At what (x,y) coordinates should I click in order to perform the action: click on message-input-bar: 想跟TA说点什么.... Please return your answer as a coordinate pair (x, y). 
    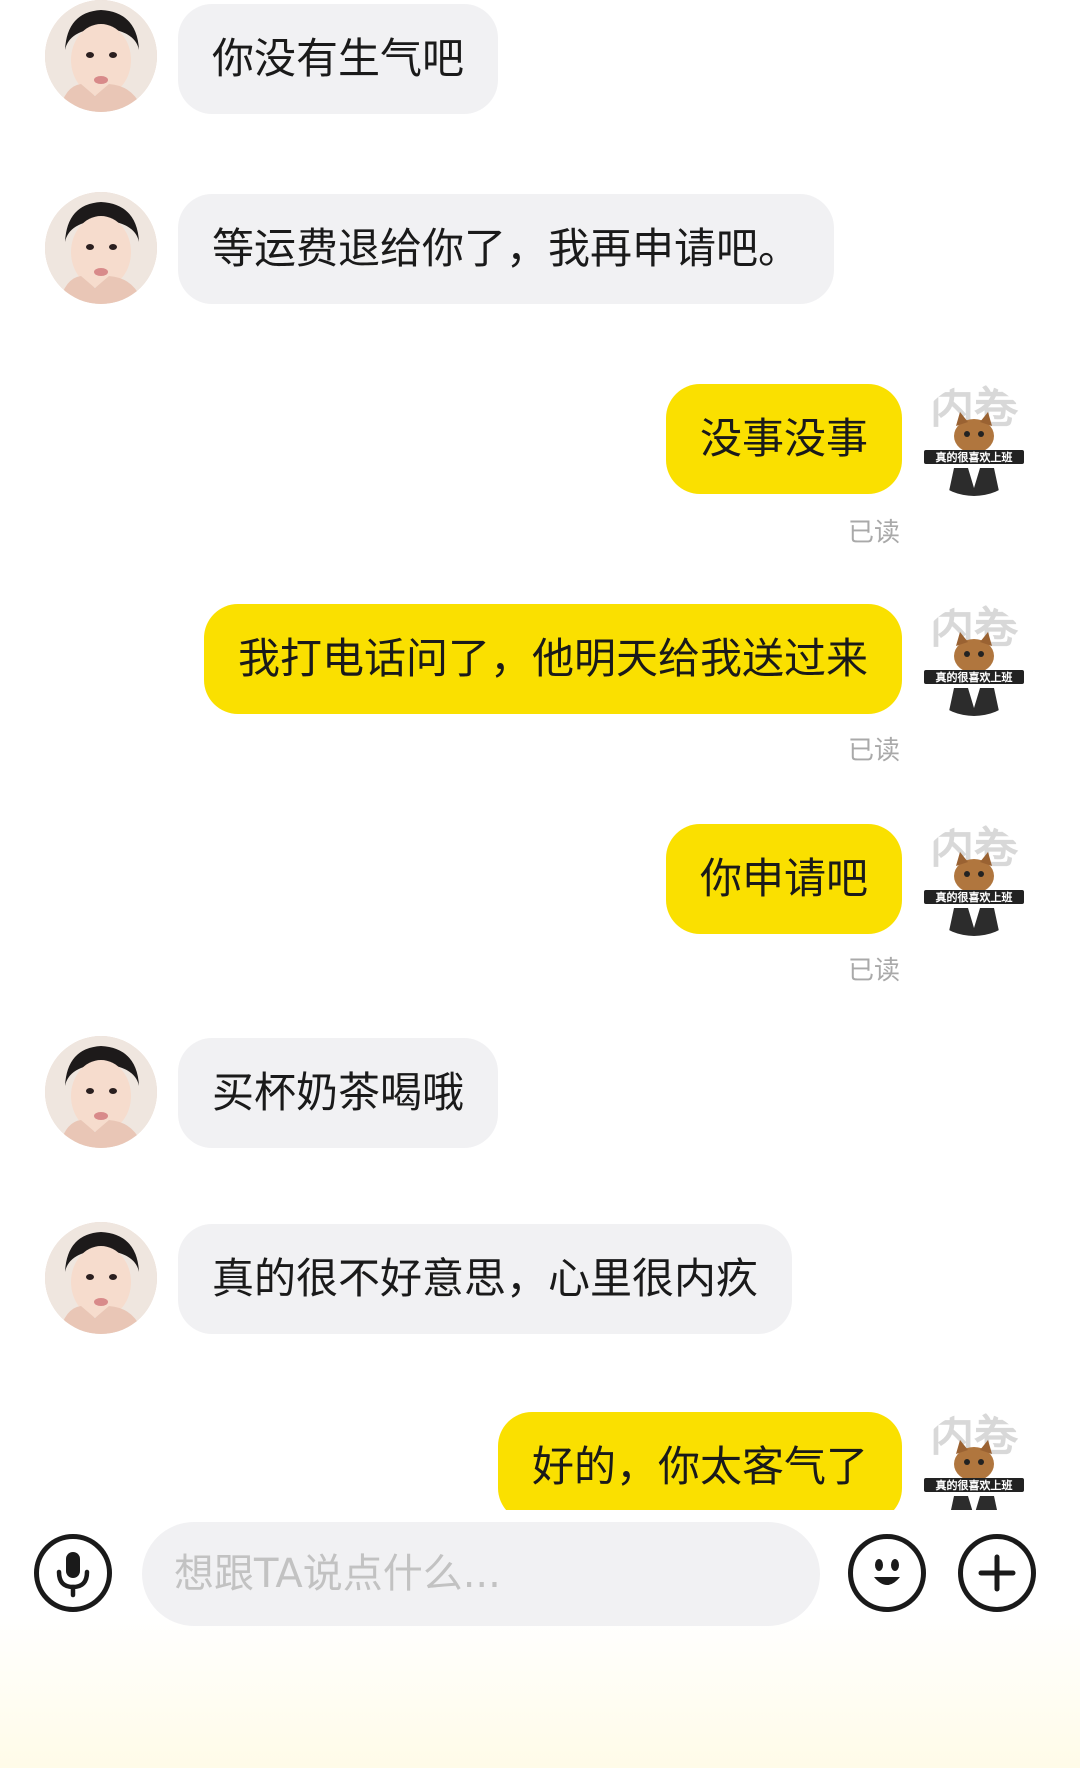
    Looking at the image, I should click on (540, 1639).